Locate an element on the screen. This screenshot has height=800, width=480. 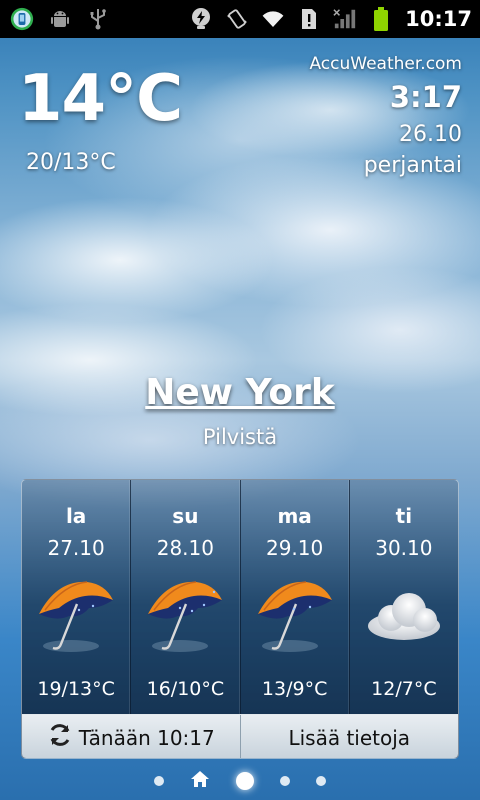
forecast-day-name: su is located at coordinates (185, 516).